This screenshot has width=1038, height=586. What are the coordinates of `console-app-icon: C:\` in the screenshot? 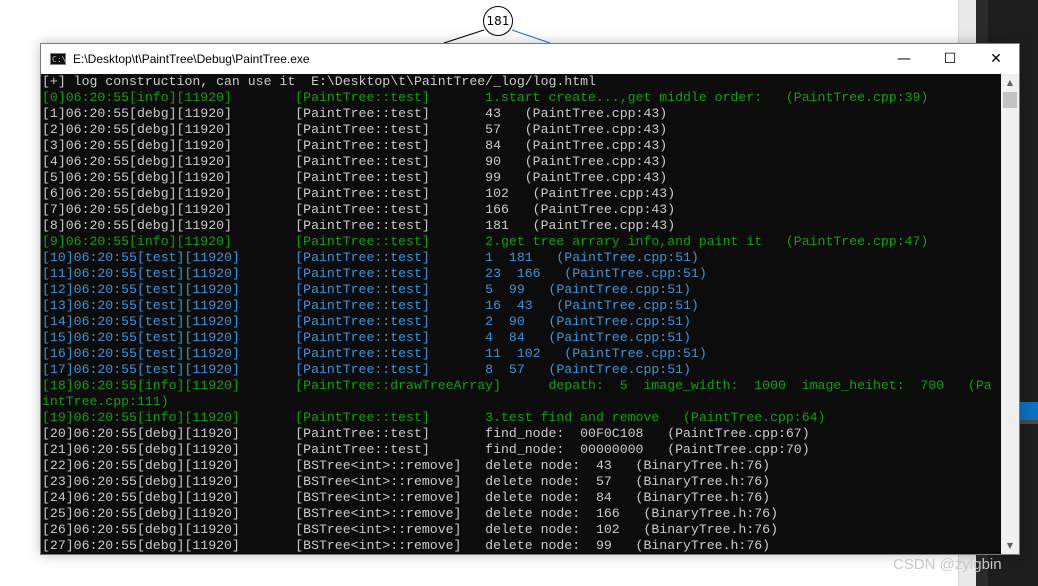 It's located at (58, 59).